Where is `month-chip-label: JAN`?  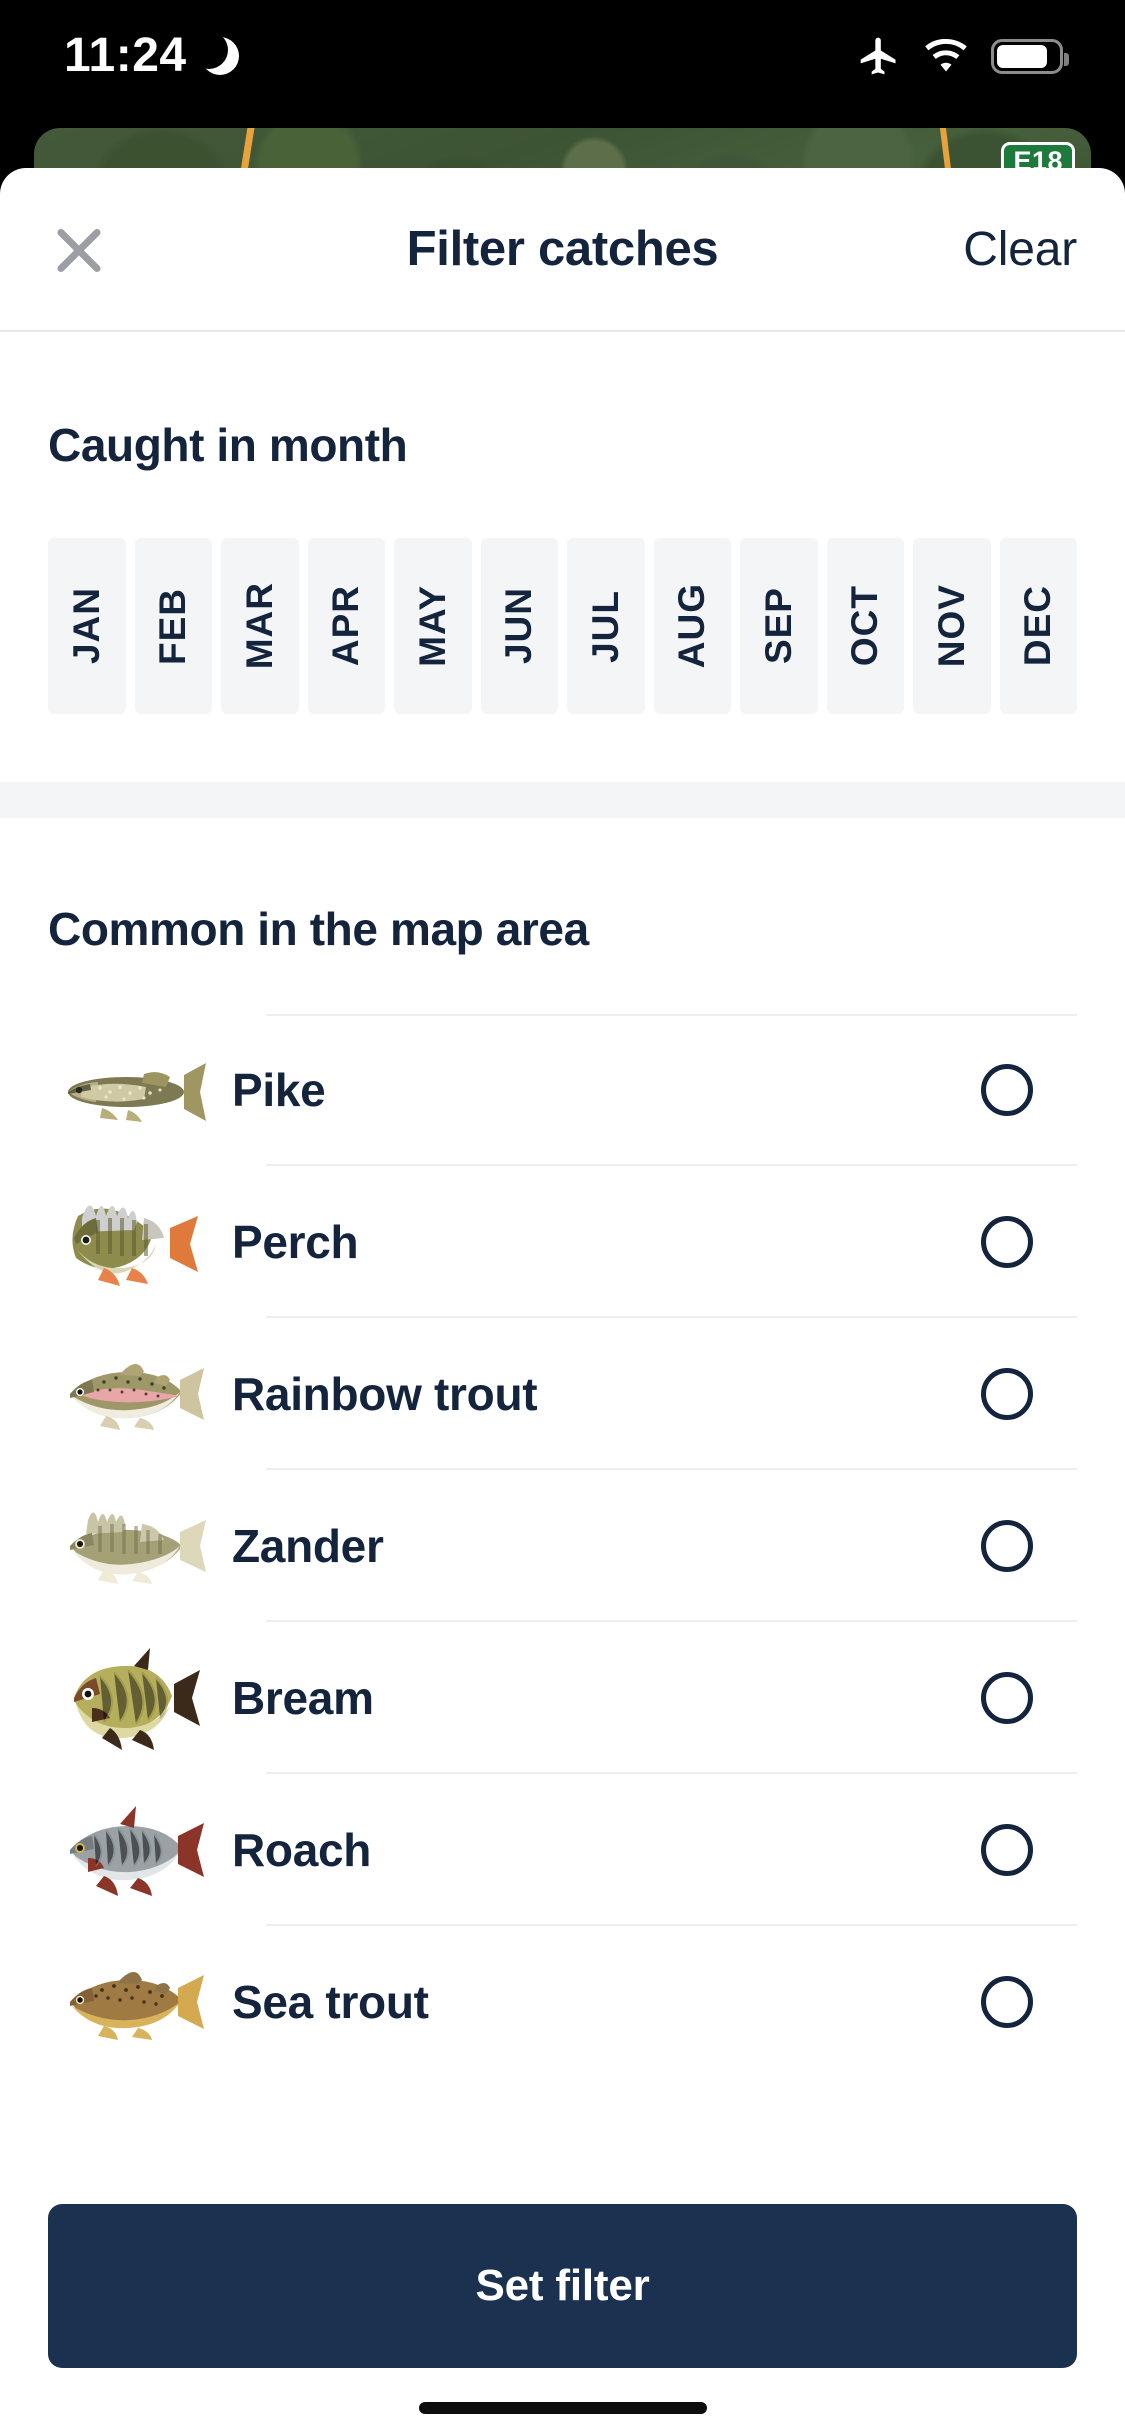 month-chip-label: JAN is located at coordinates (86, 626).